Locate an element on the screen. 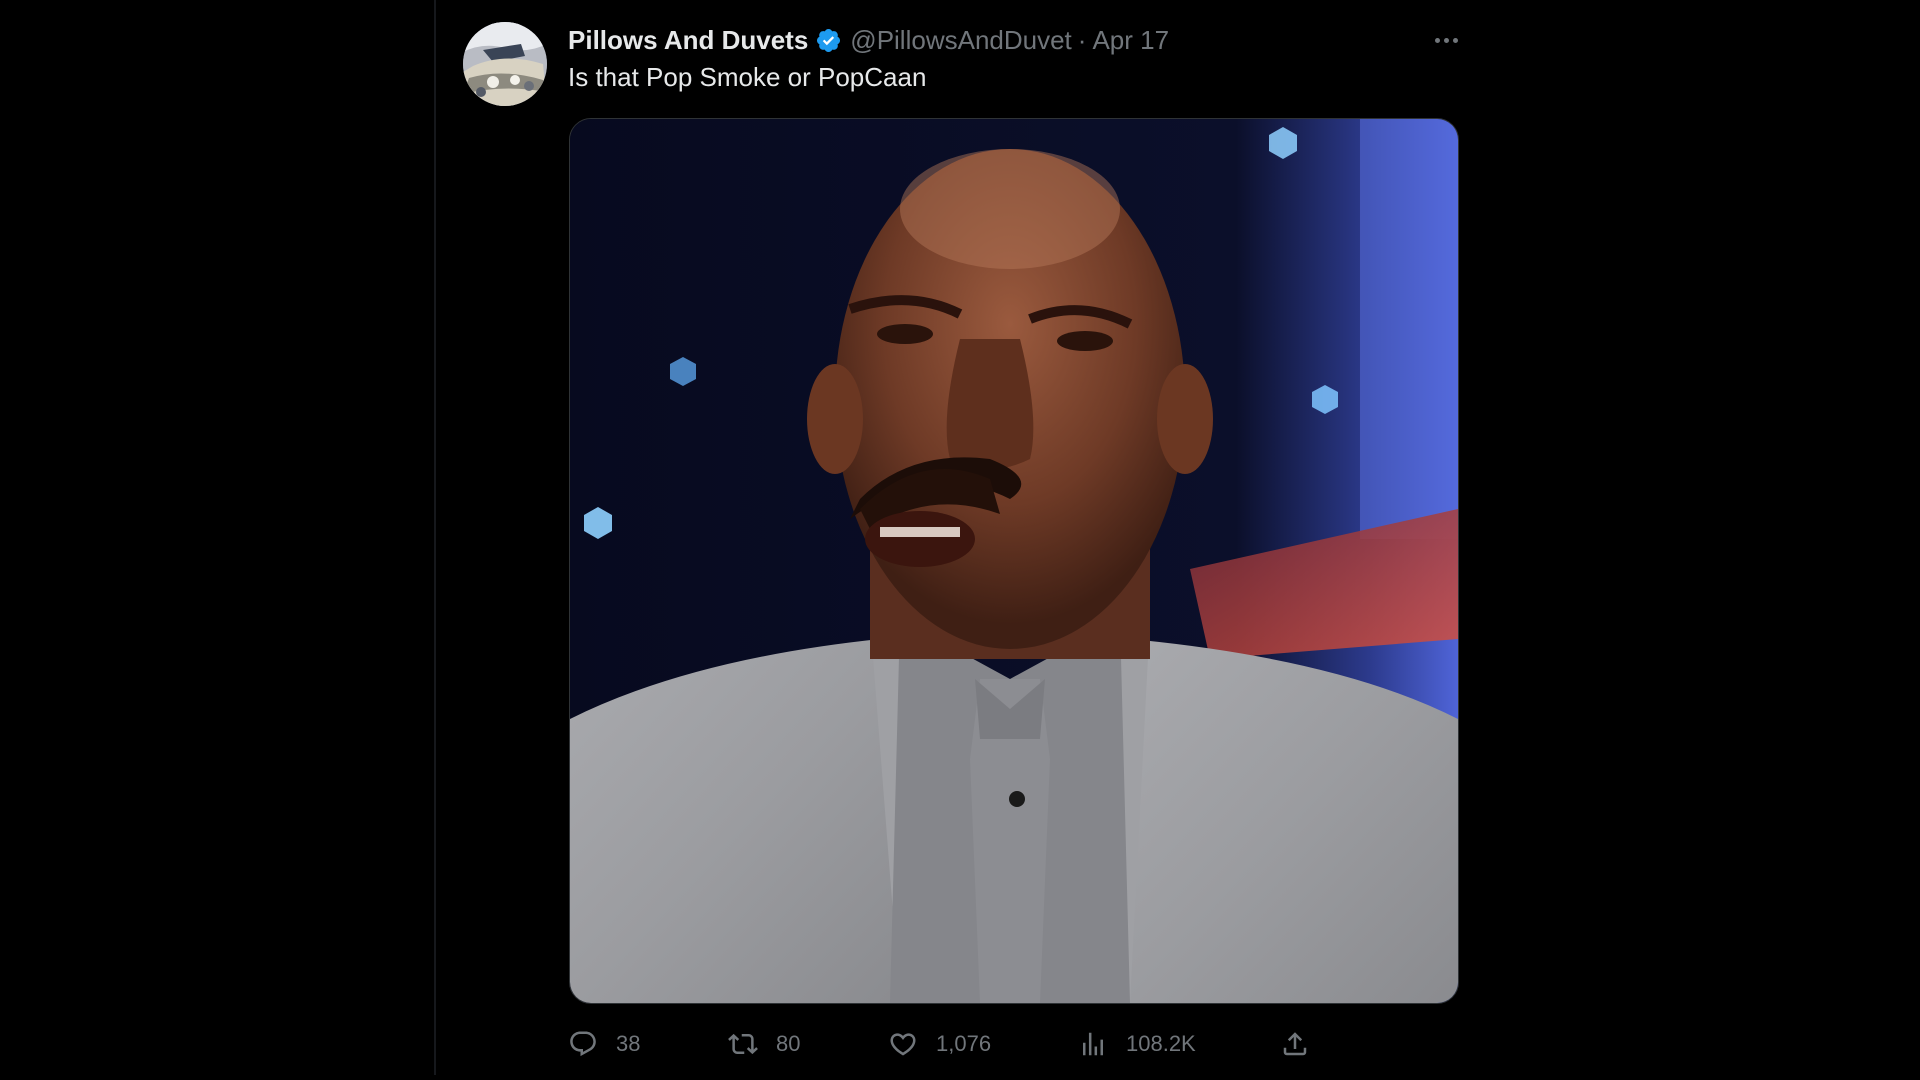 This screenshot has width=1920, height=1080. share-button is located at coordinates (1295, 1044).